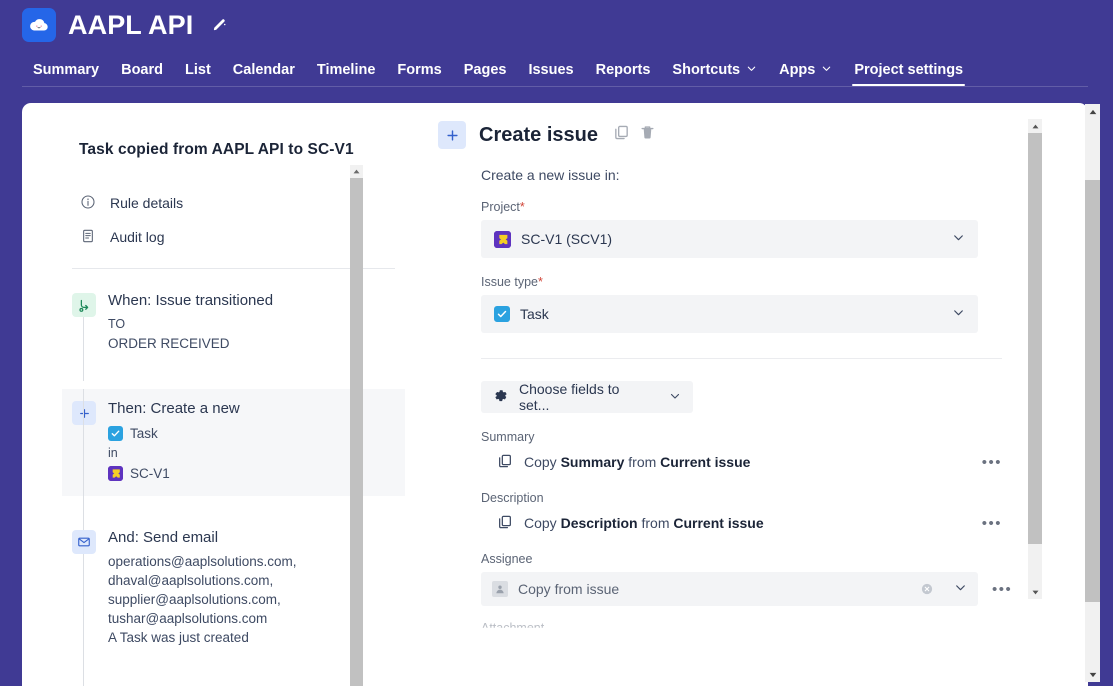  What do you see at coordinates (755, 207) in the screenshot?
I see `project-field-label: Project*` at bounding box center [755, 207].